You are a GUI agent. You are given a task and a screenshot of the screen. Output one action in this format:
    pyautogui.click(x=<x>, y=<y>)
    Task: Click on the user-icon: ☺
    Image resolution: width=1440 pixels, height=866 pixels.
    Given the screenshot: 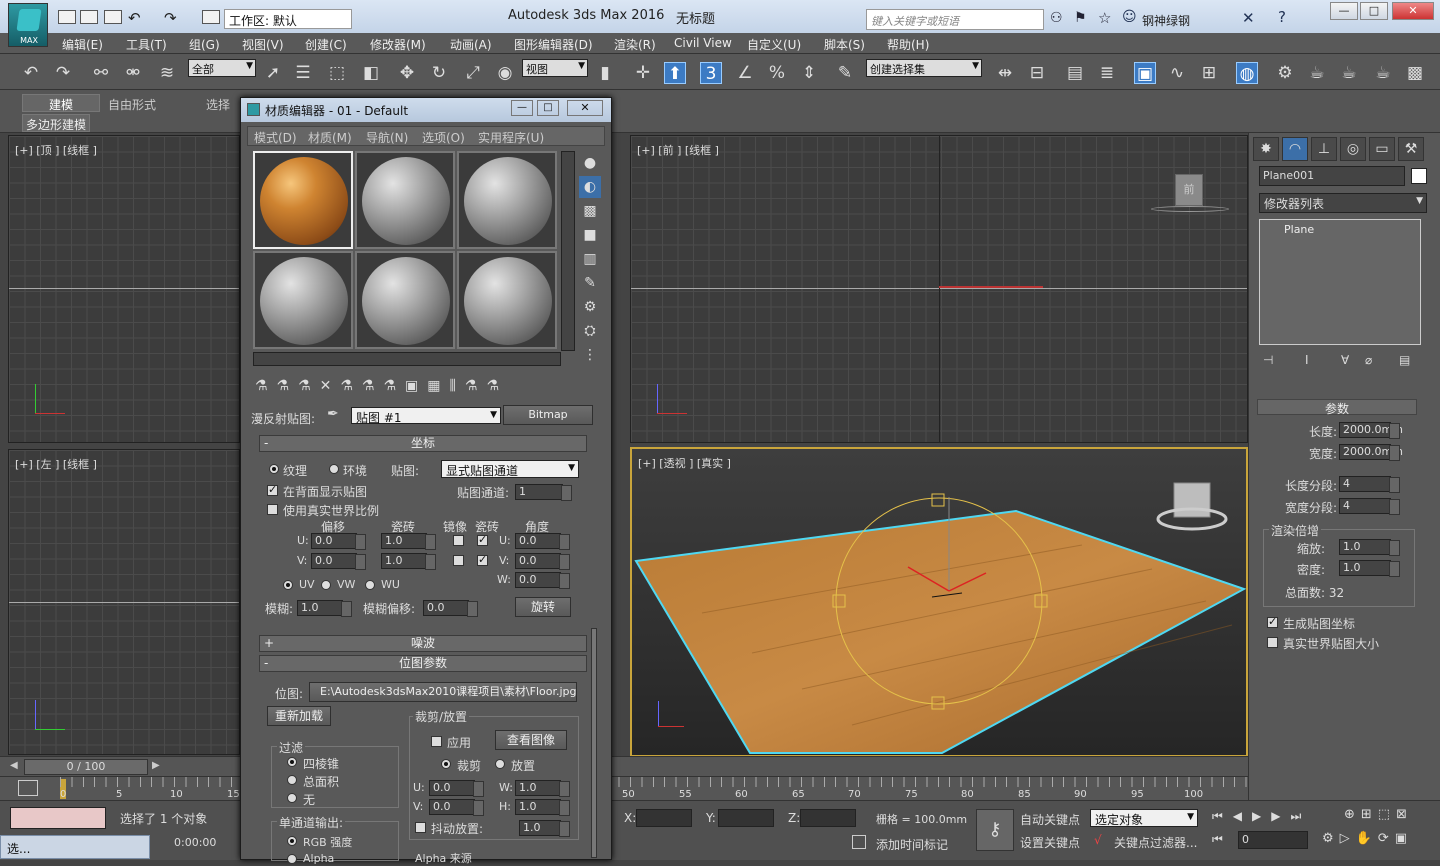 What is the action you would take?
    pyautogui.click(x=1129, y=17)
    